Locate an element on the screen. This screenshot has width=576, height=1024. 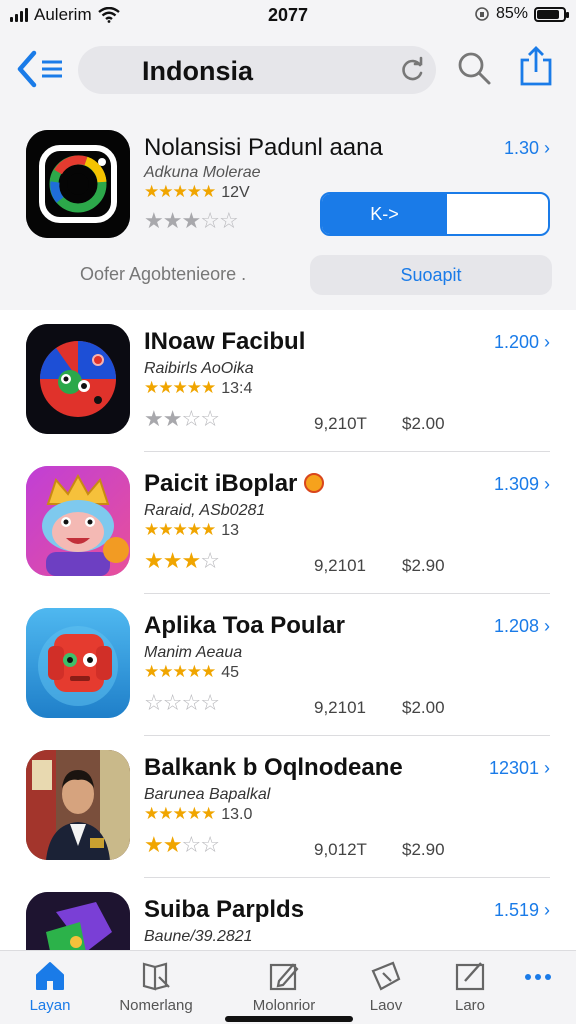
battery-icon is located at coordinates (551, 14).